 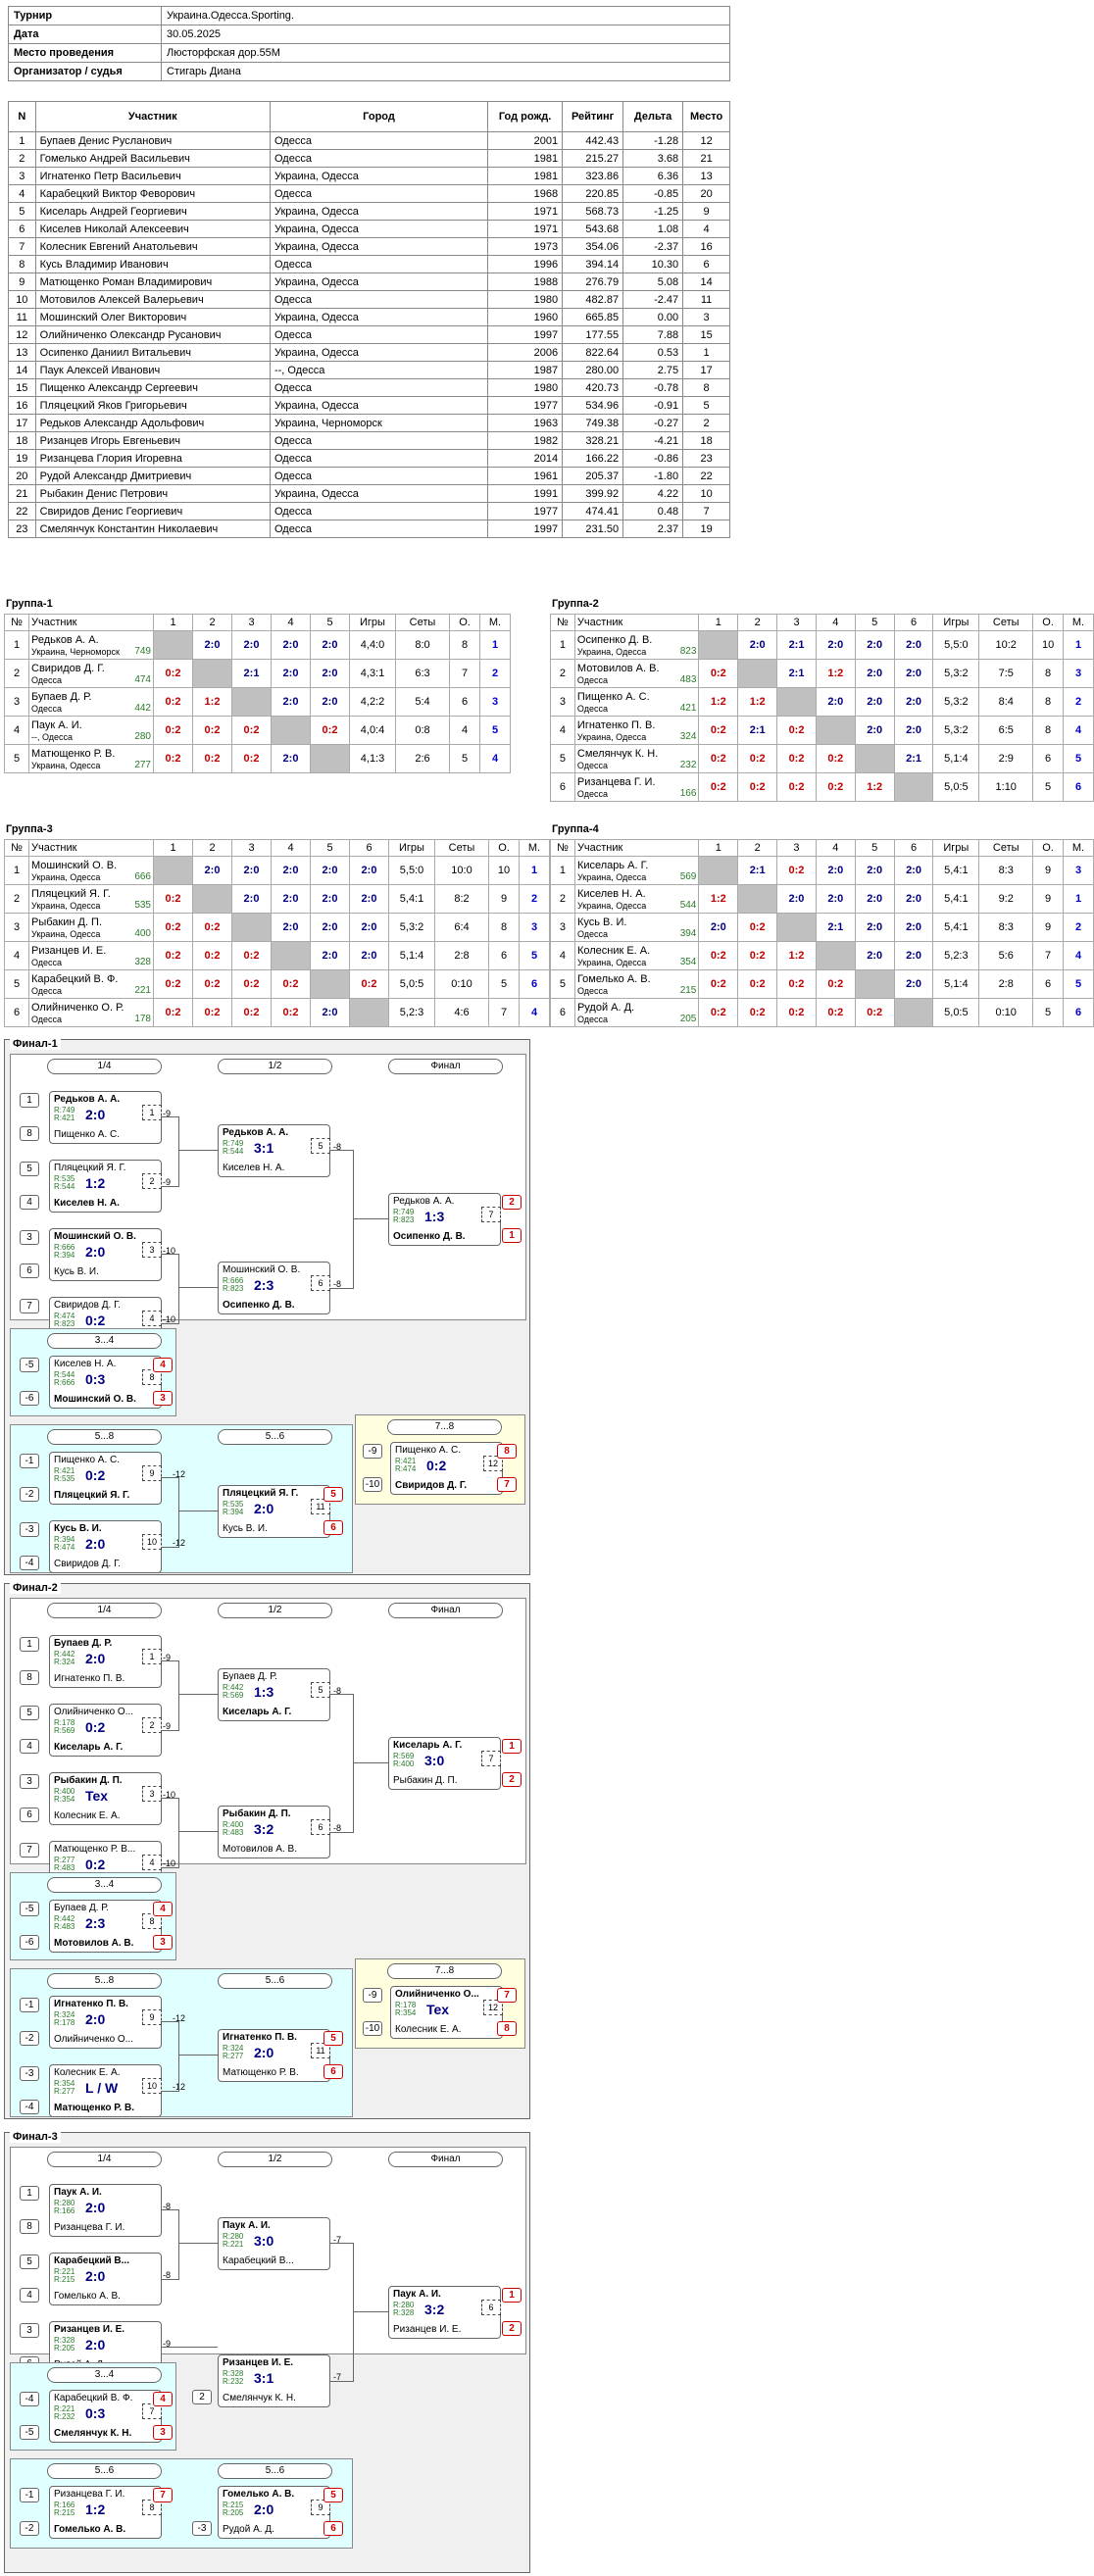 What do you see at coordinates (275, 1981) in the screenshot?
I see `round-label: 5...6` at bounding box center [275, 1981].